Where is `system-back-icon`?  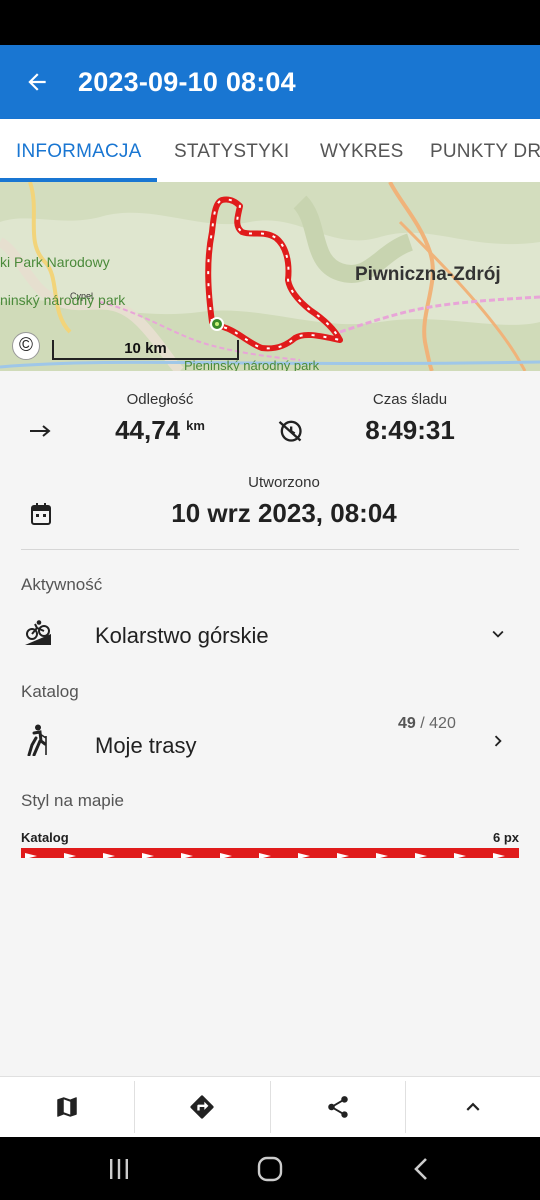
system-back-icon is located at coordinates (420, 1168).